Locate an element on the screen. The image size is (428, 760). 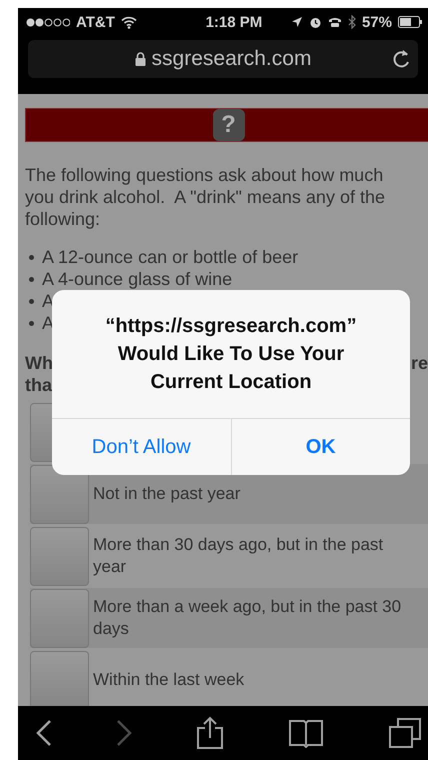
answer-label: More than a week ago, but in the past 30 days is located at coordinates (247, 618).